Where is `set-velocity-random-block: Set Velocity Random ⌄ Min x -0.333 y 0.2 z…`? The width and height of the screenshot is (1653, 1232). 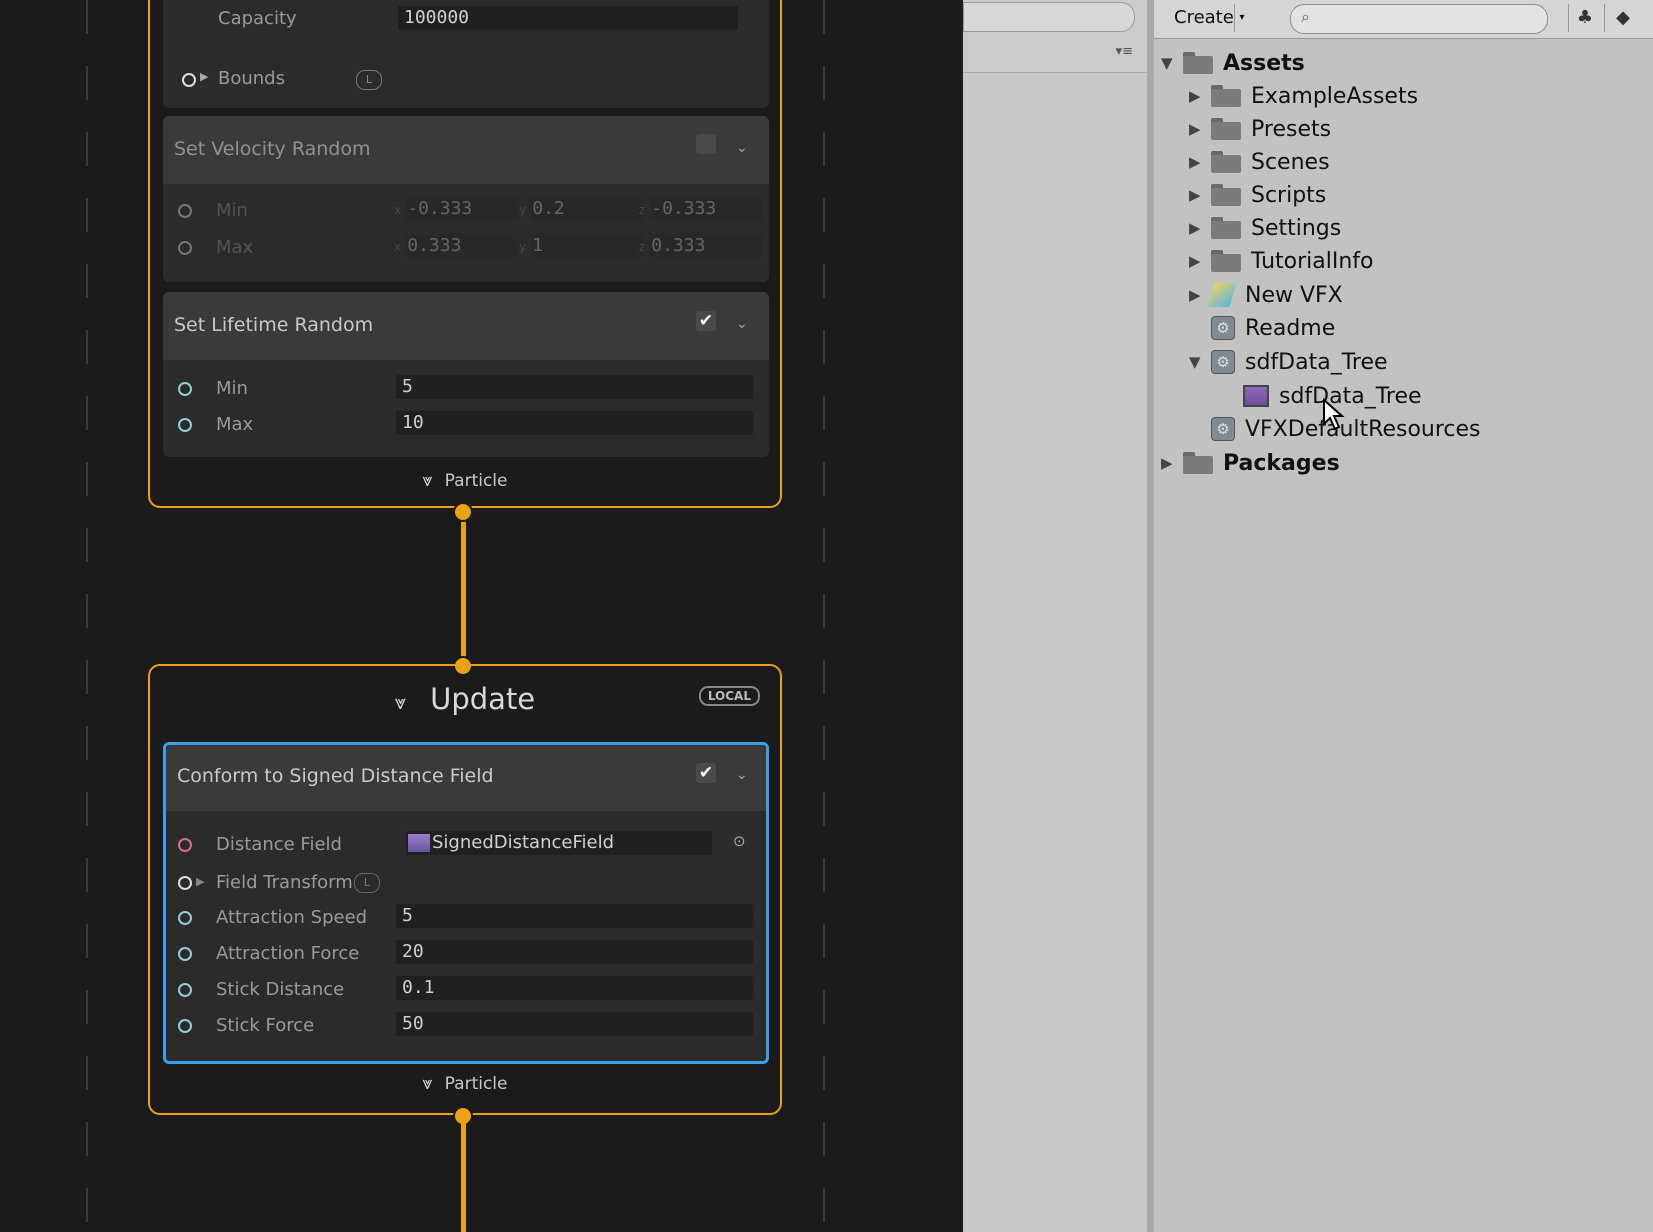 set-velocity-random-block: Set Velocity Random ⌄ Min x -0.333 y 0.2 z… is located at coordinates (466, 199).